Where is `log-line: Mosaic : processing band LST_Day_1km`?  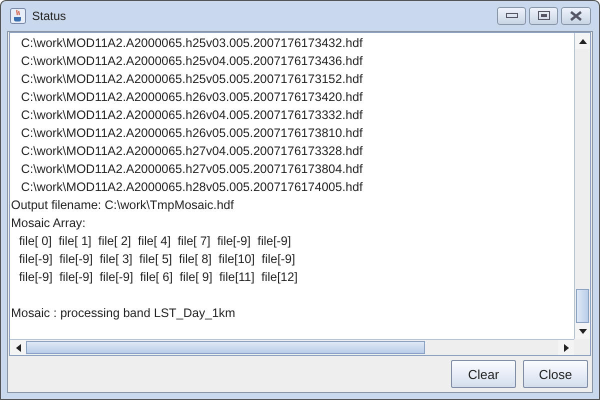 log-line: Mosaic : processing band LST_Day_1km is located at coordinates (123, 313).